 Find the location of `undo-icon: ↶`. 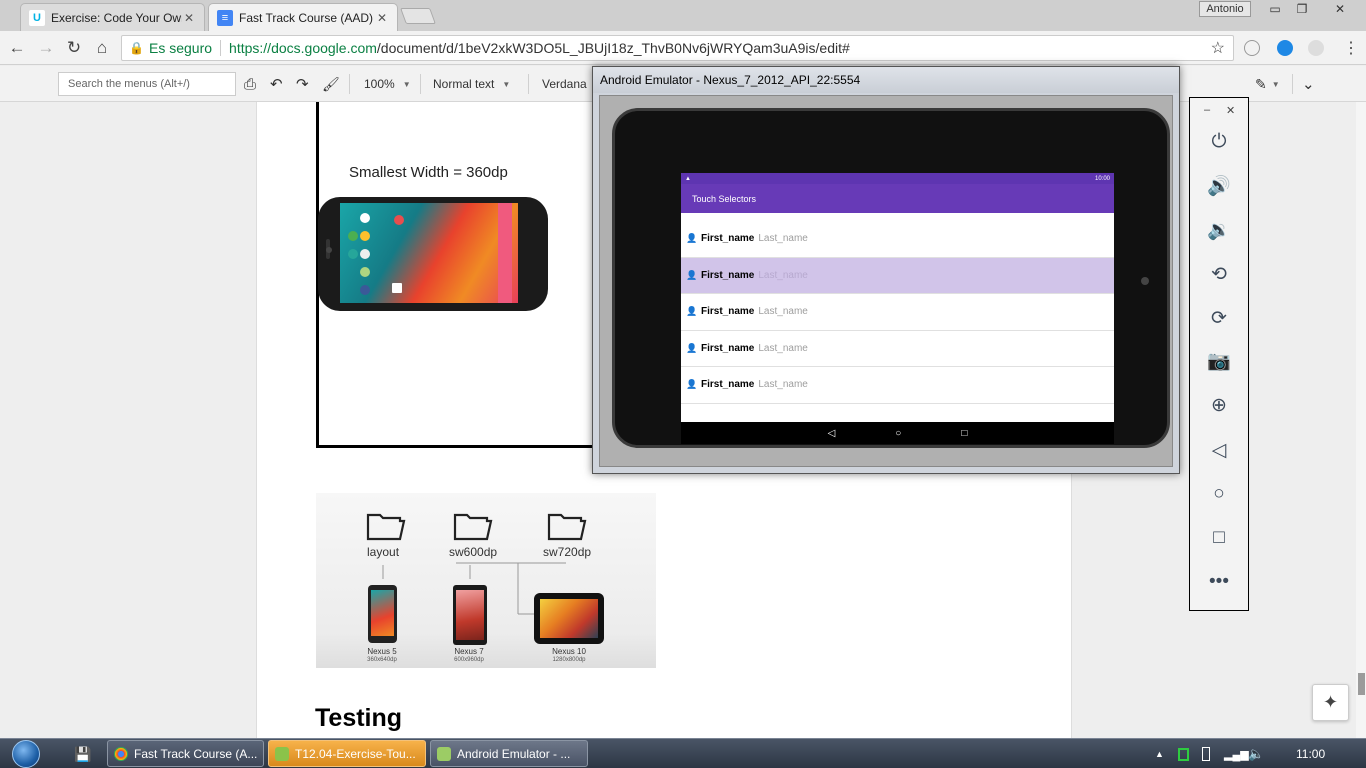

undo-icon: ↶ is located at coordinates (276, 84).